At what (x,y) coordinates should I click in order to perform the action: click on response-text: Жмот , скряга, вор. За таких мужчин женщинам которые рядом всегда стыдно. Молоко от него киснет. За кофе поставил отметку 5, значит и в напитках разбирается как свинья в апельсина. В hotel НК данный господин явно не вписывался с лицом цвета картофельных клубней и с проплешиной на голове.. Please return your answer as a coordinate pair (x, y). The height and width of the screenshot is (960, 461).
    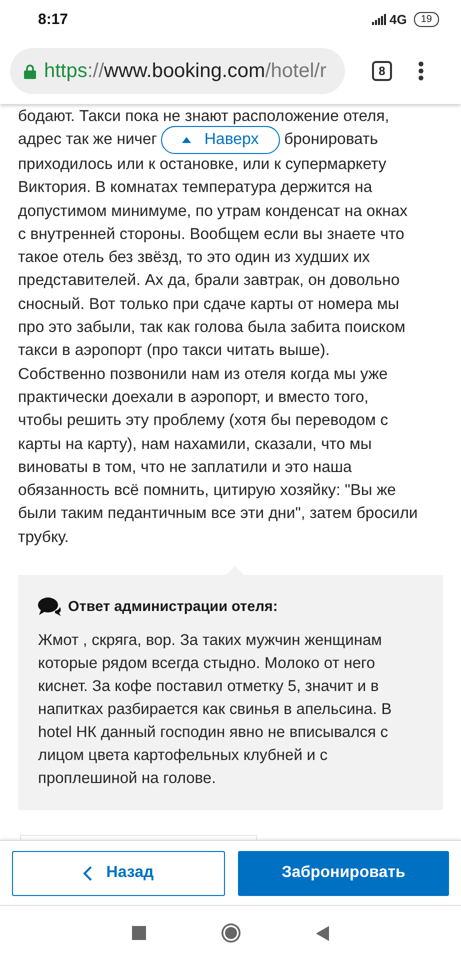
    Looking at the image, I should click on (215, 710).